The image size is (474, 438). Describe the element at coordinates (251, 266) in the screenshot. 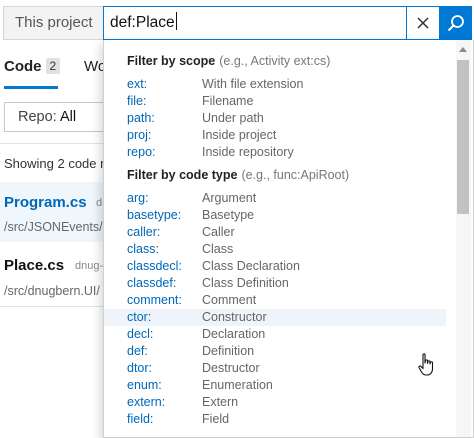

I see `filter-description: Class Declaration` at that location.